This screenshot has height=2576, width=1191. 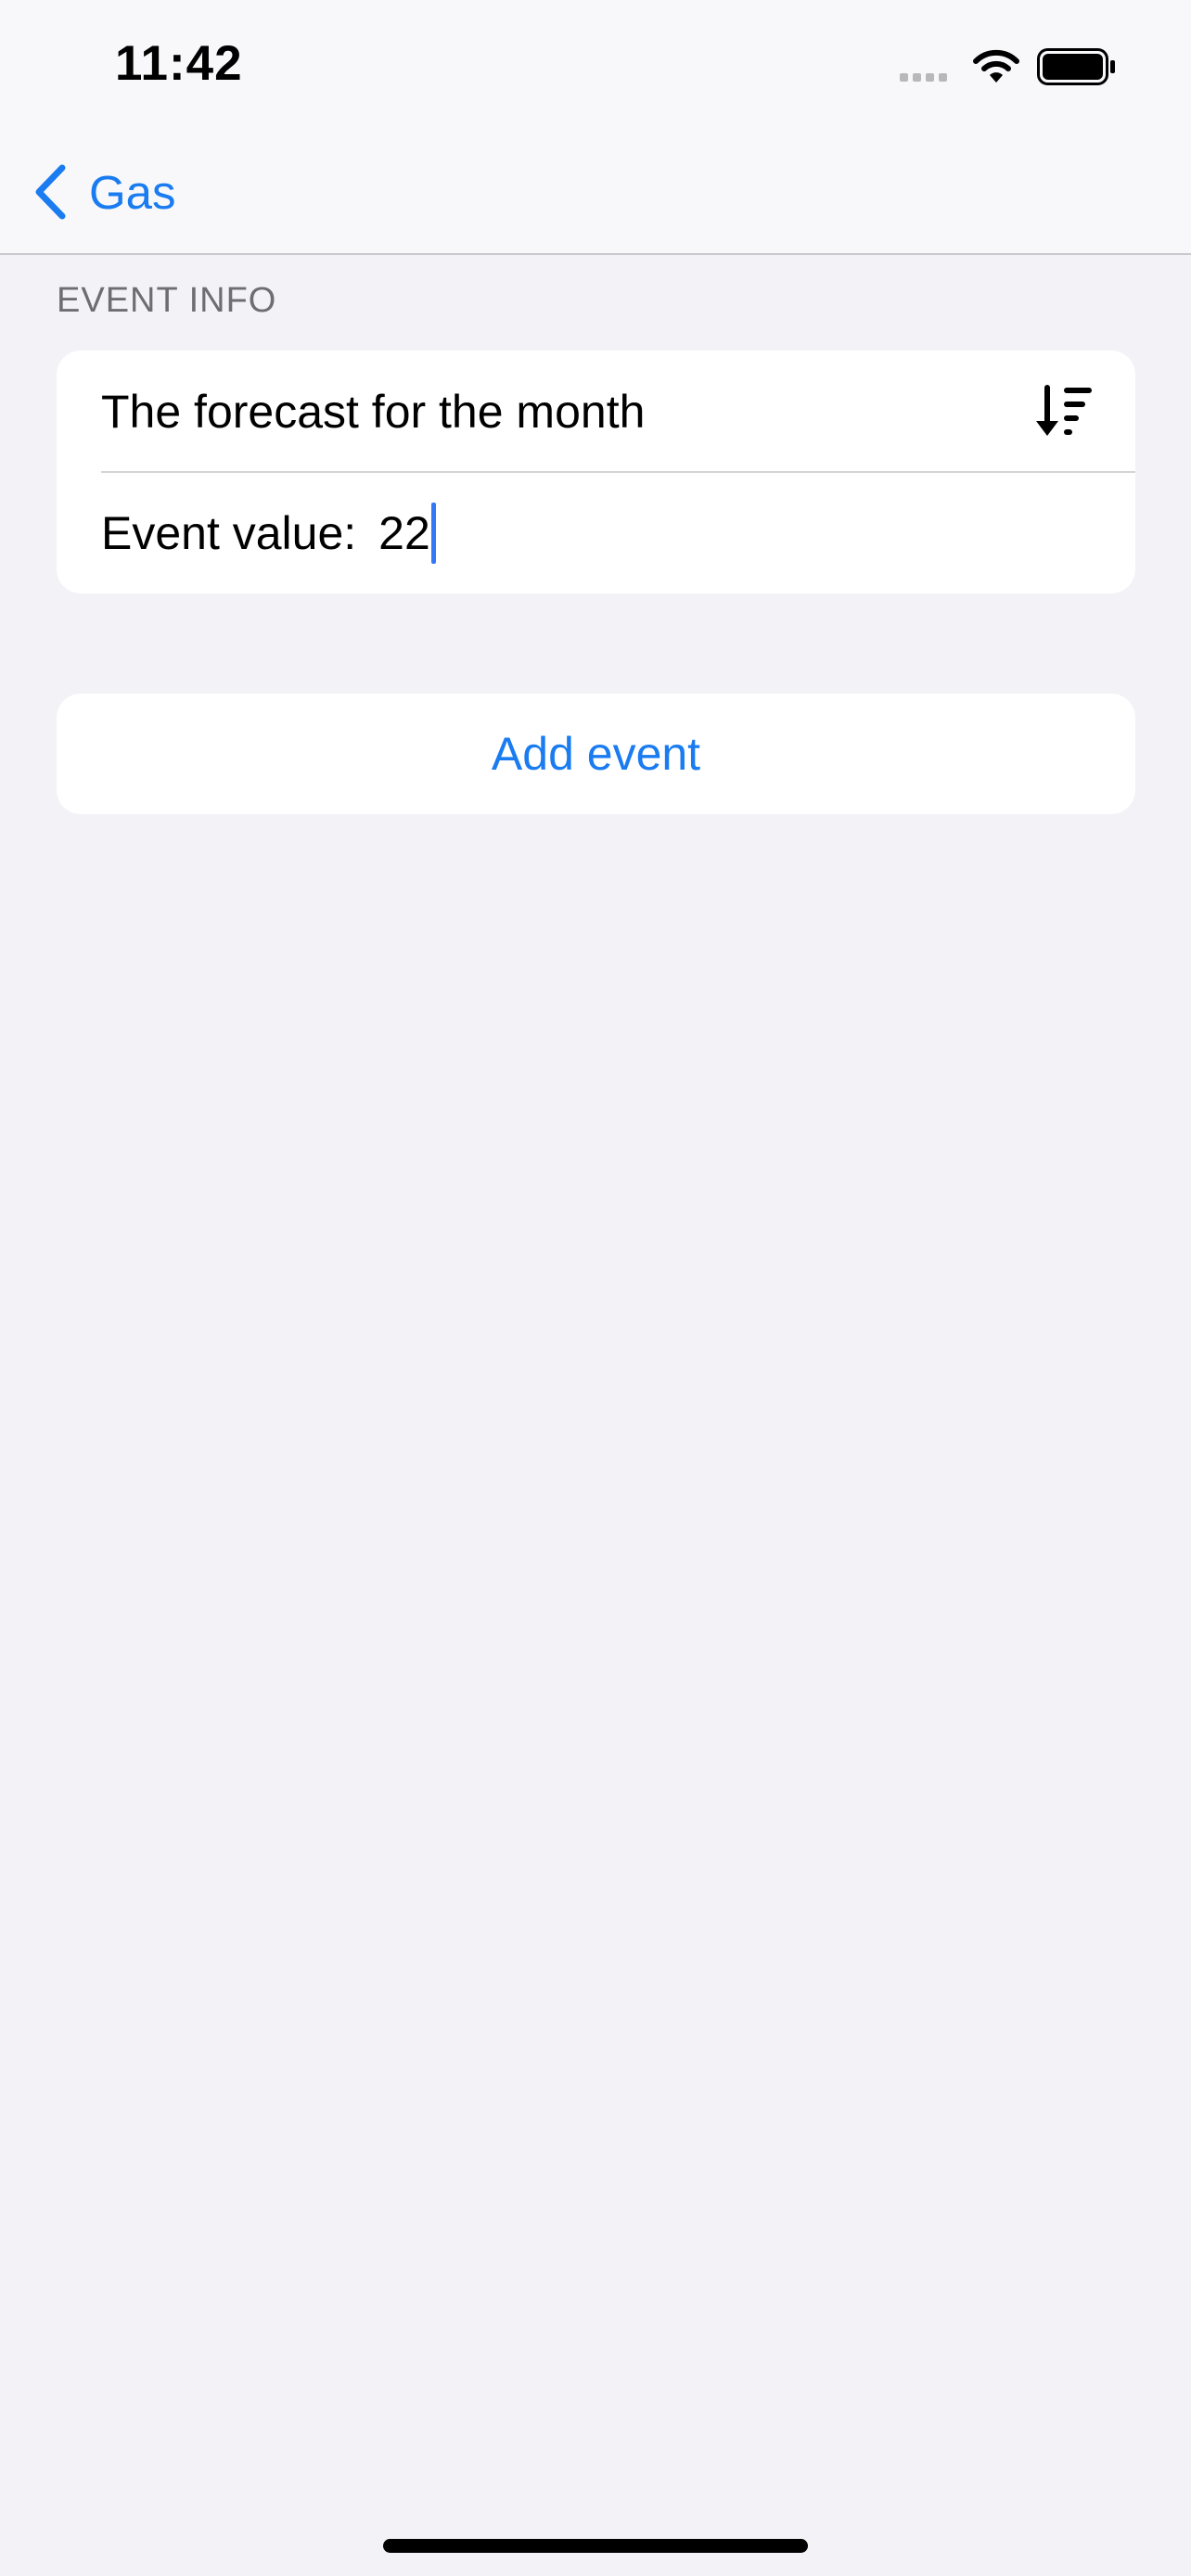 I want to click on status-time: 11:42, so click(x=179, y=64).